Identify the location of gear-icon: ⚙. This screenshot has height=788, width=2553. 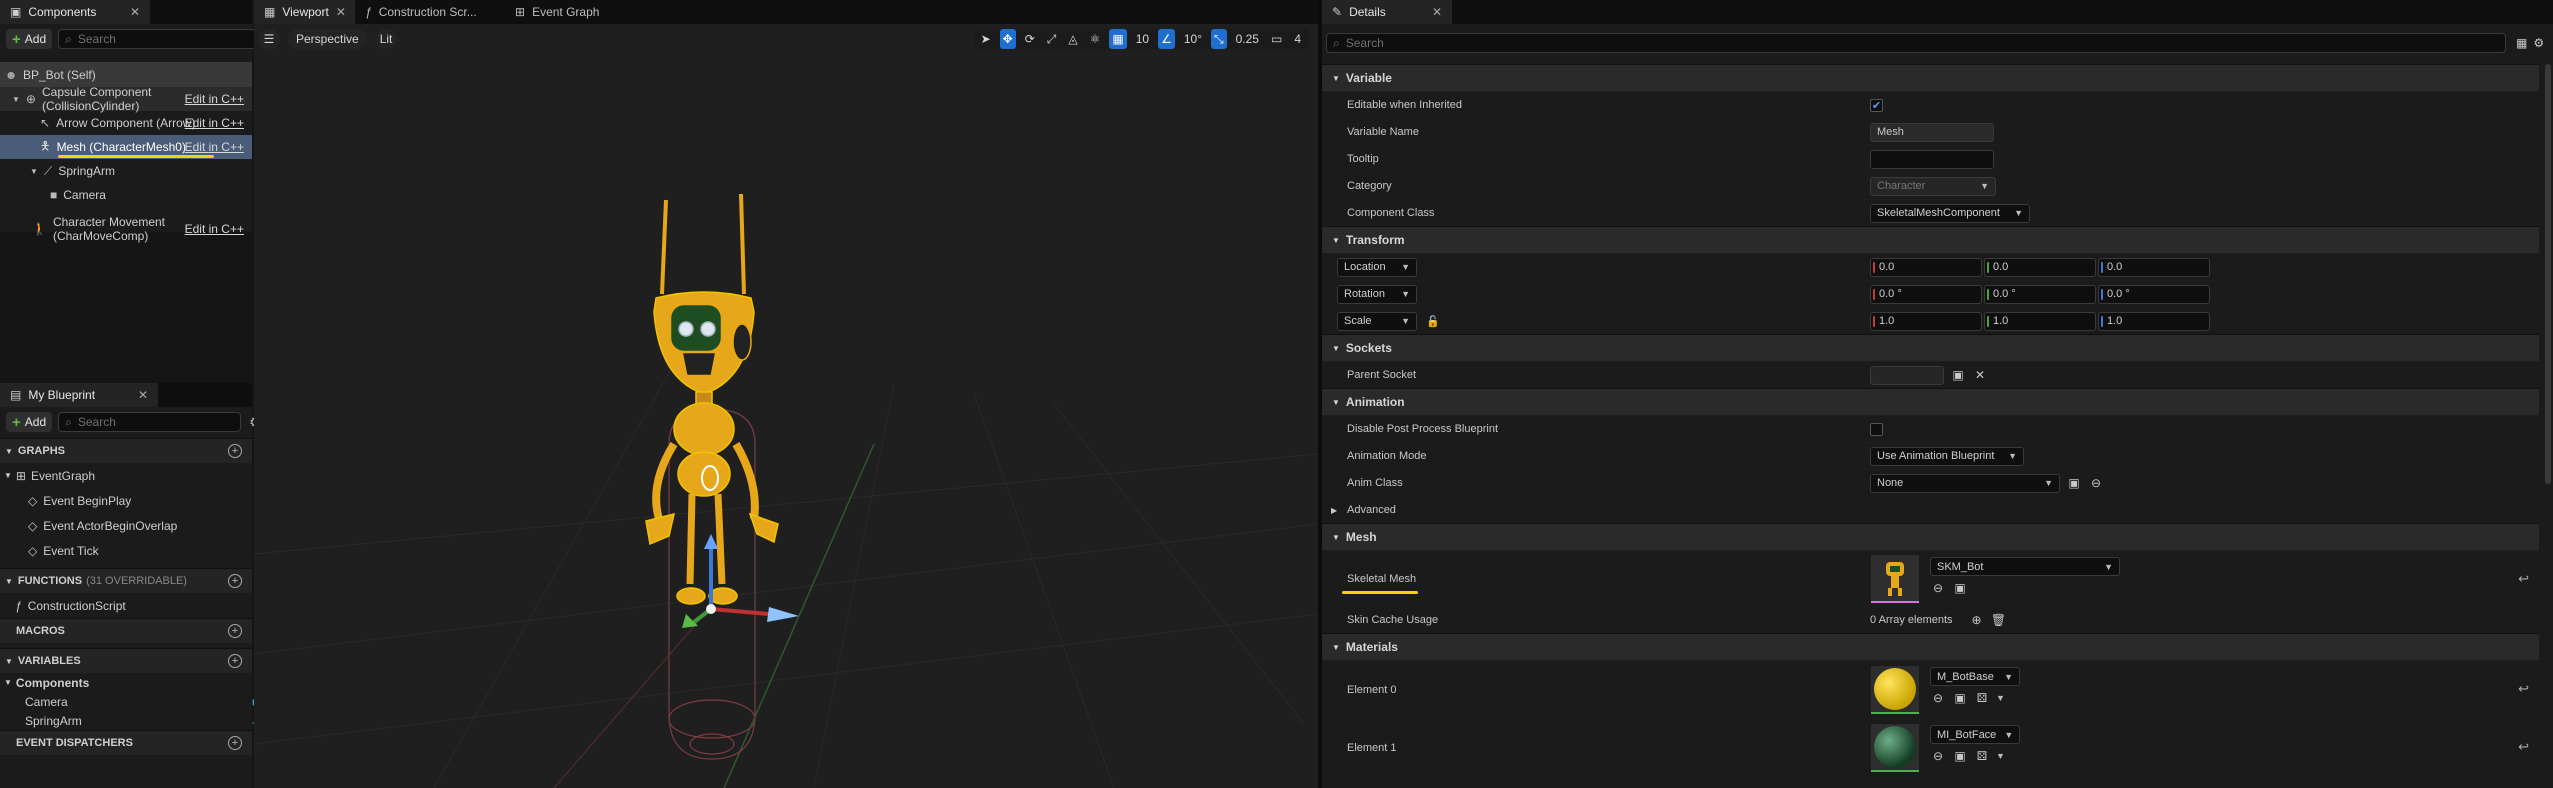
(2538, 43).